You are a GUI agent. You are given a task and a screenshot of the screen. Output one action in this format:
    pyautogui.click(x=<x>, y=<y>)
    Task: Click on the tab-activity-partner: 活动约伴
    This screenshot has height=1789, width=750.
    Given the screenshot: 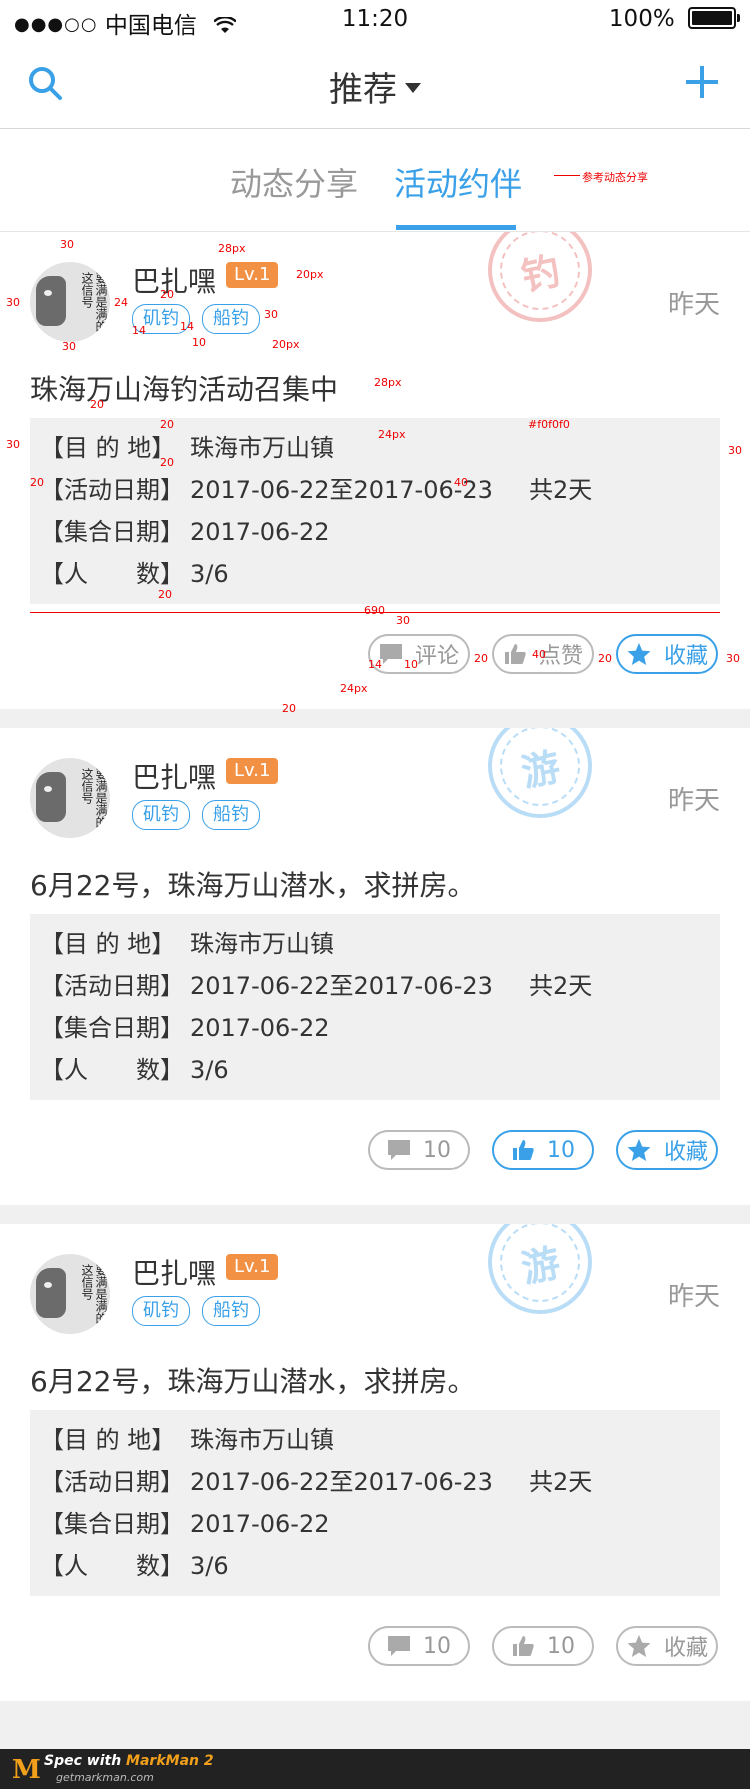 What is the action you would take?
    pyautogui.click(x=458, y=182)
    